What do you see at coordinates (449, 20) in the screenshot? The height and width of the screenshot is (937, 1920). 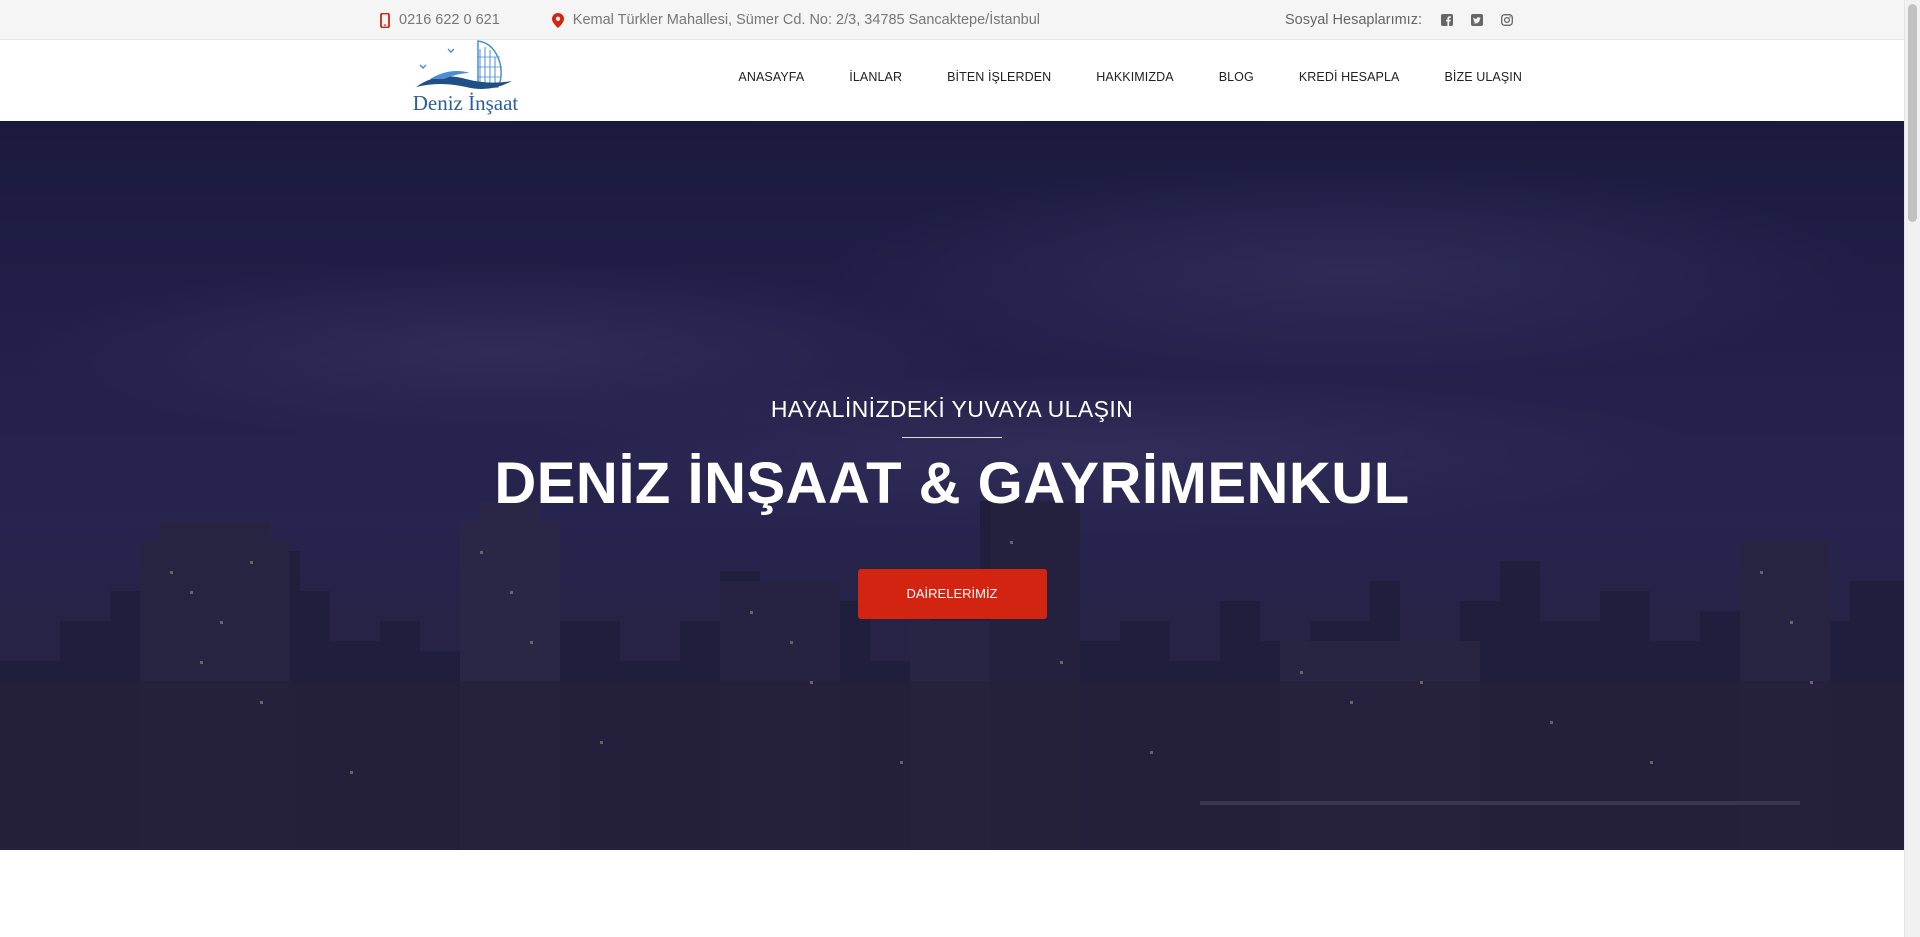 I see `phone-number: 0216 622 0 621` at bounding box center [449, 20].